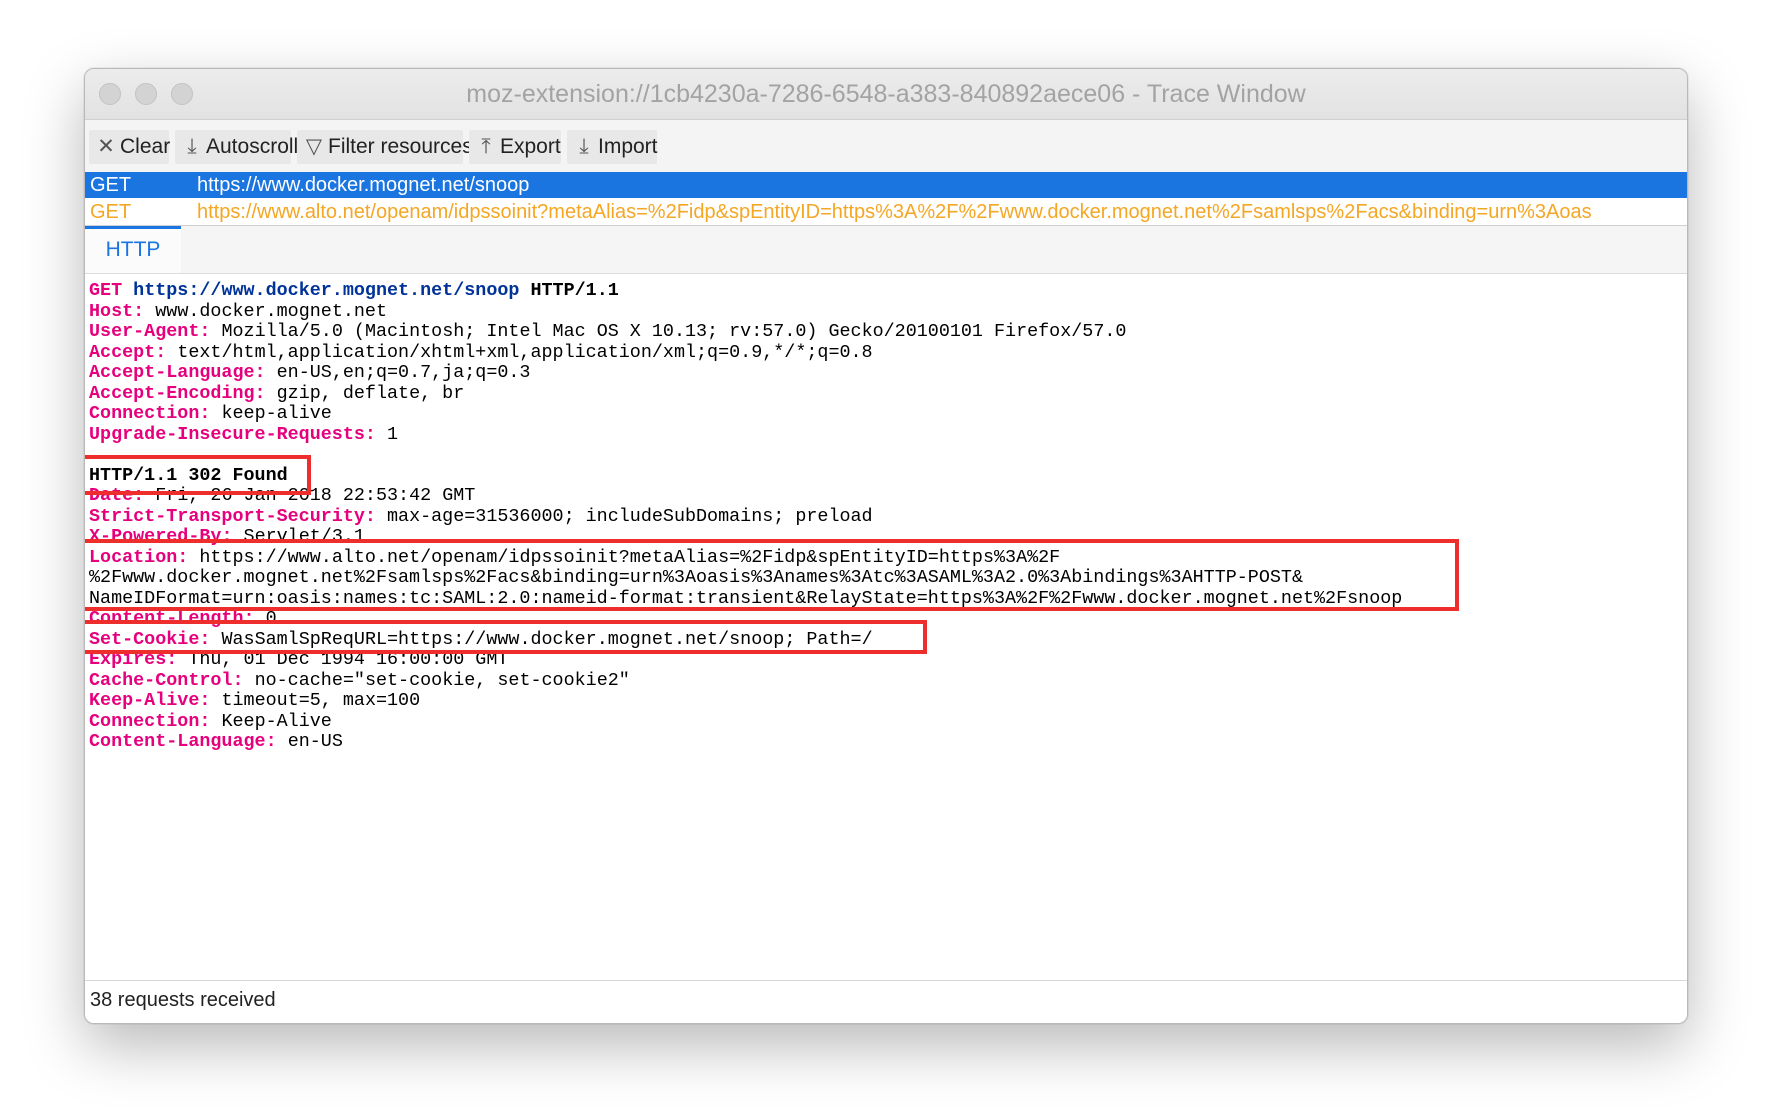 The height and width of the screenshot is (1120, 1768). Describe the element at coordinates (210, 721) in the screenshot. I see `header-line: Connection: Keep-Alive` at that location.